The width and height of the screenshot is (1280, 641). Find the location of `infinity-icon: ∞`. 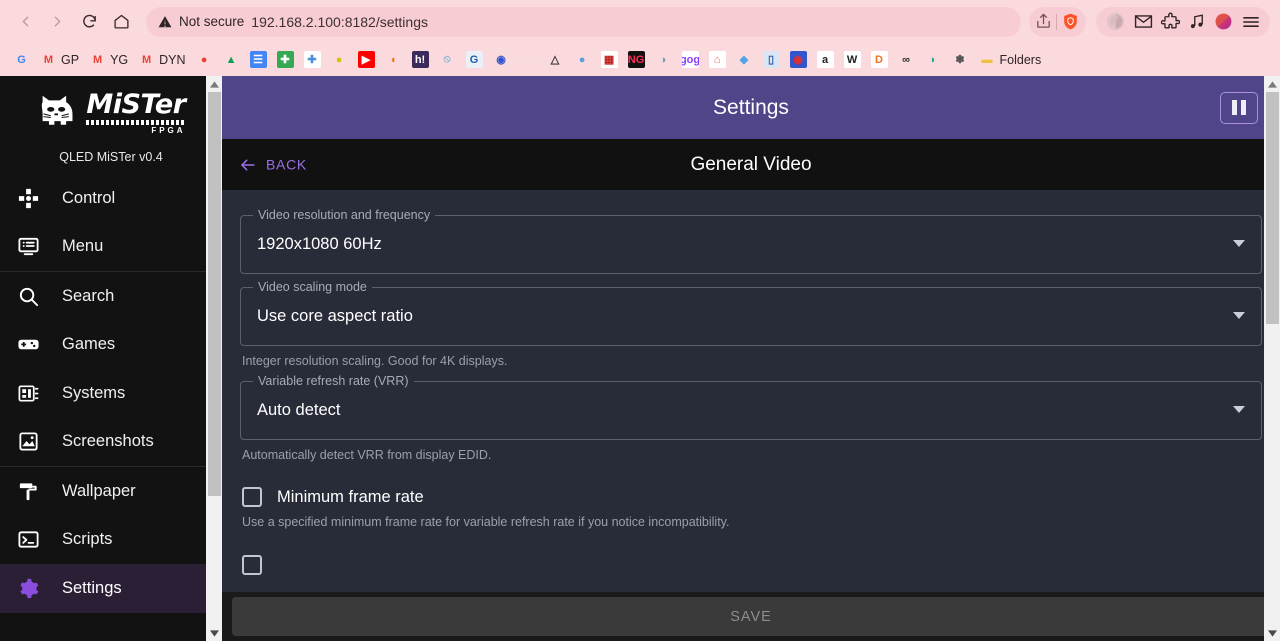

infinity-icon: ∞ is located at coordinates (906, 59).